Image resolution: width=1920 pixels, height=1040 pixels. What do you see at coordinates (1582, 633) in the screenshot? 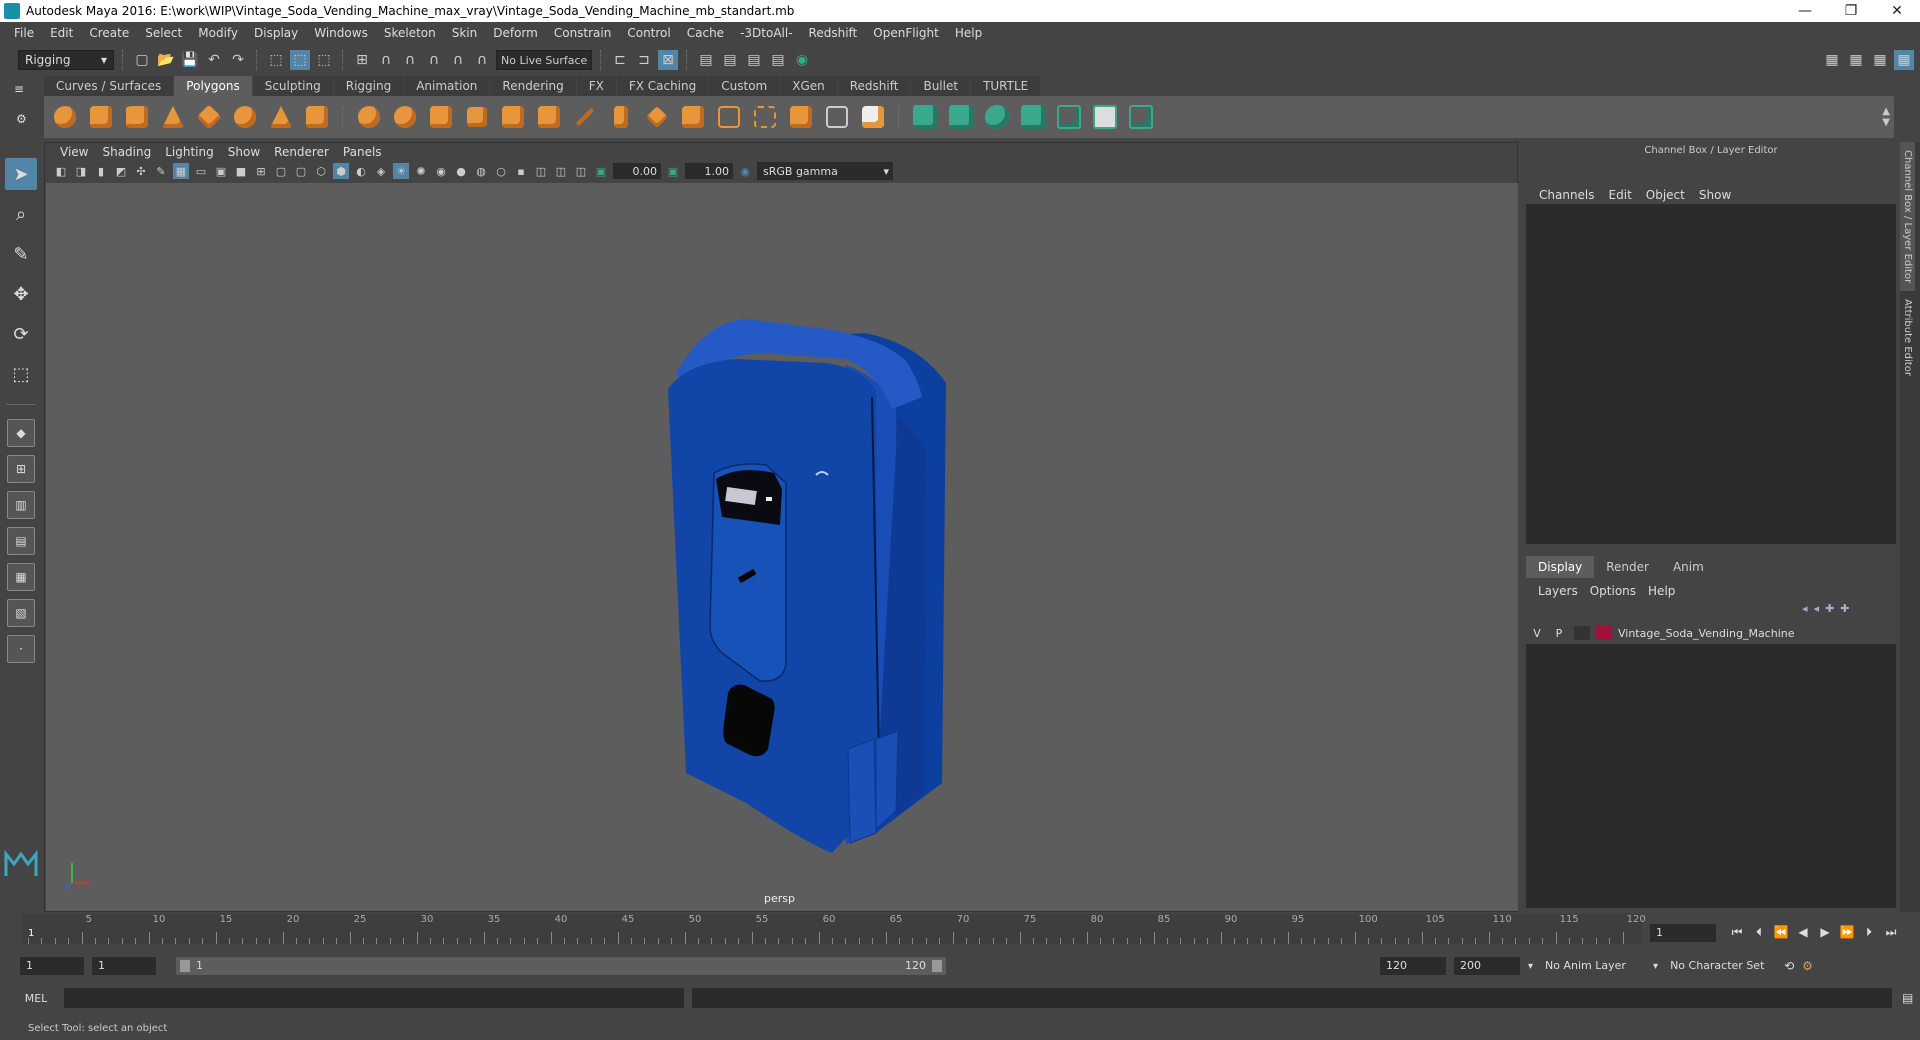
I see `layer-display-type` at bounding box center [1582, 633].